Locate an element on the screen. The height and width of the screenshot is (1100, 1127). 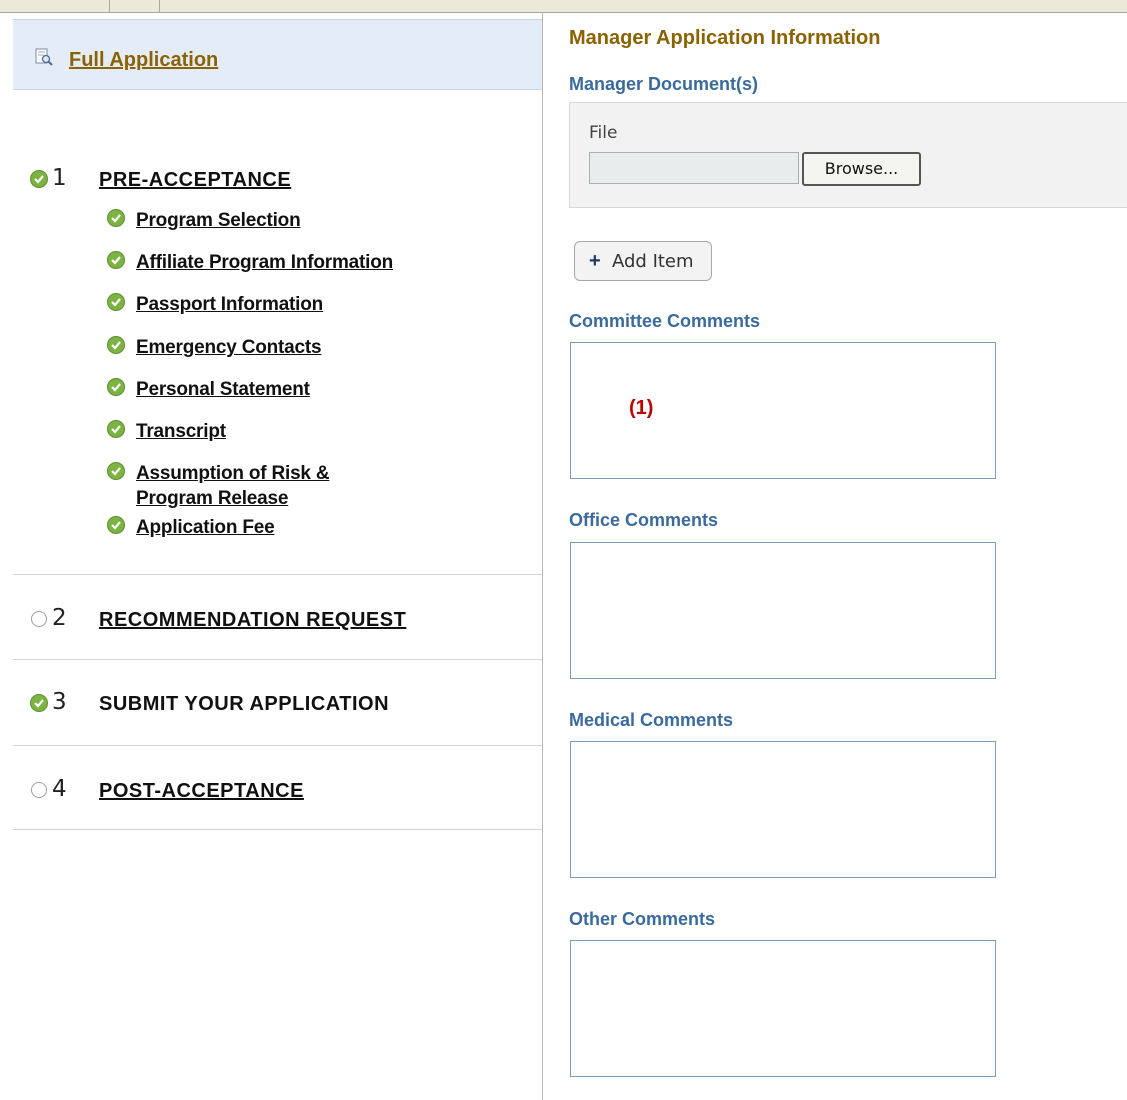
file-label: File is located at coordinates (603, 133).